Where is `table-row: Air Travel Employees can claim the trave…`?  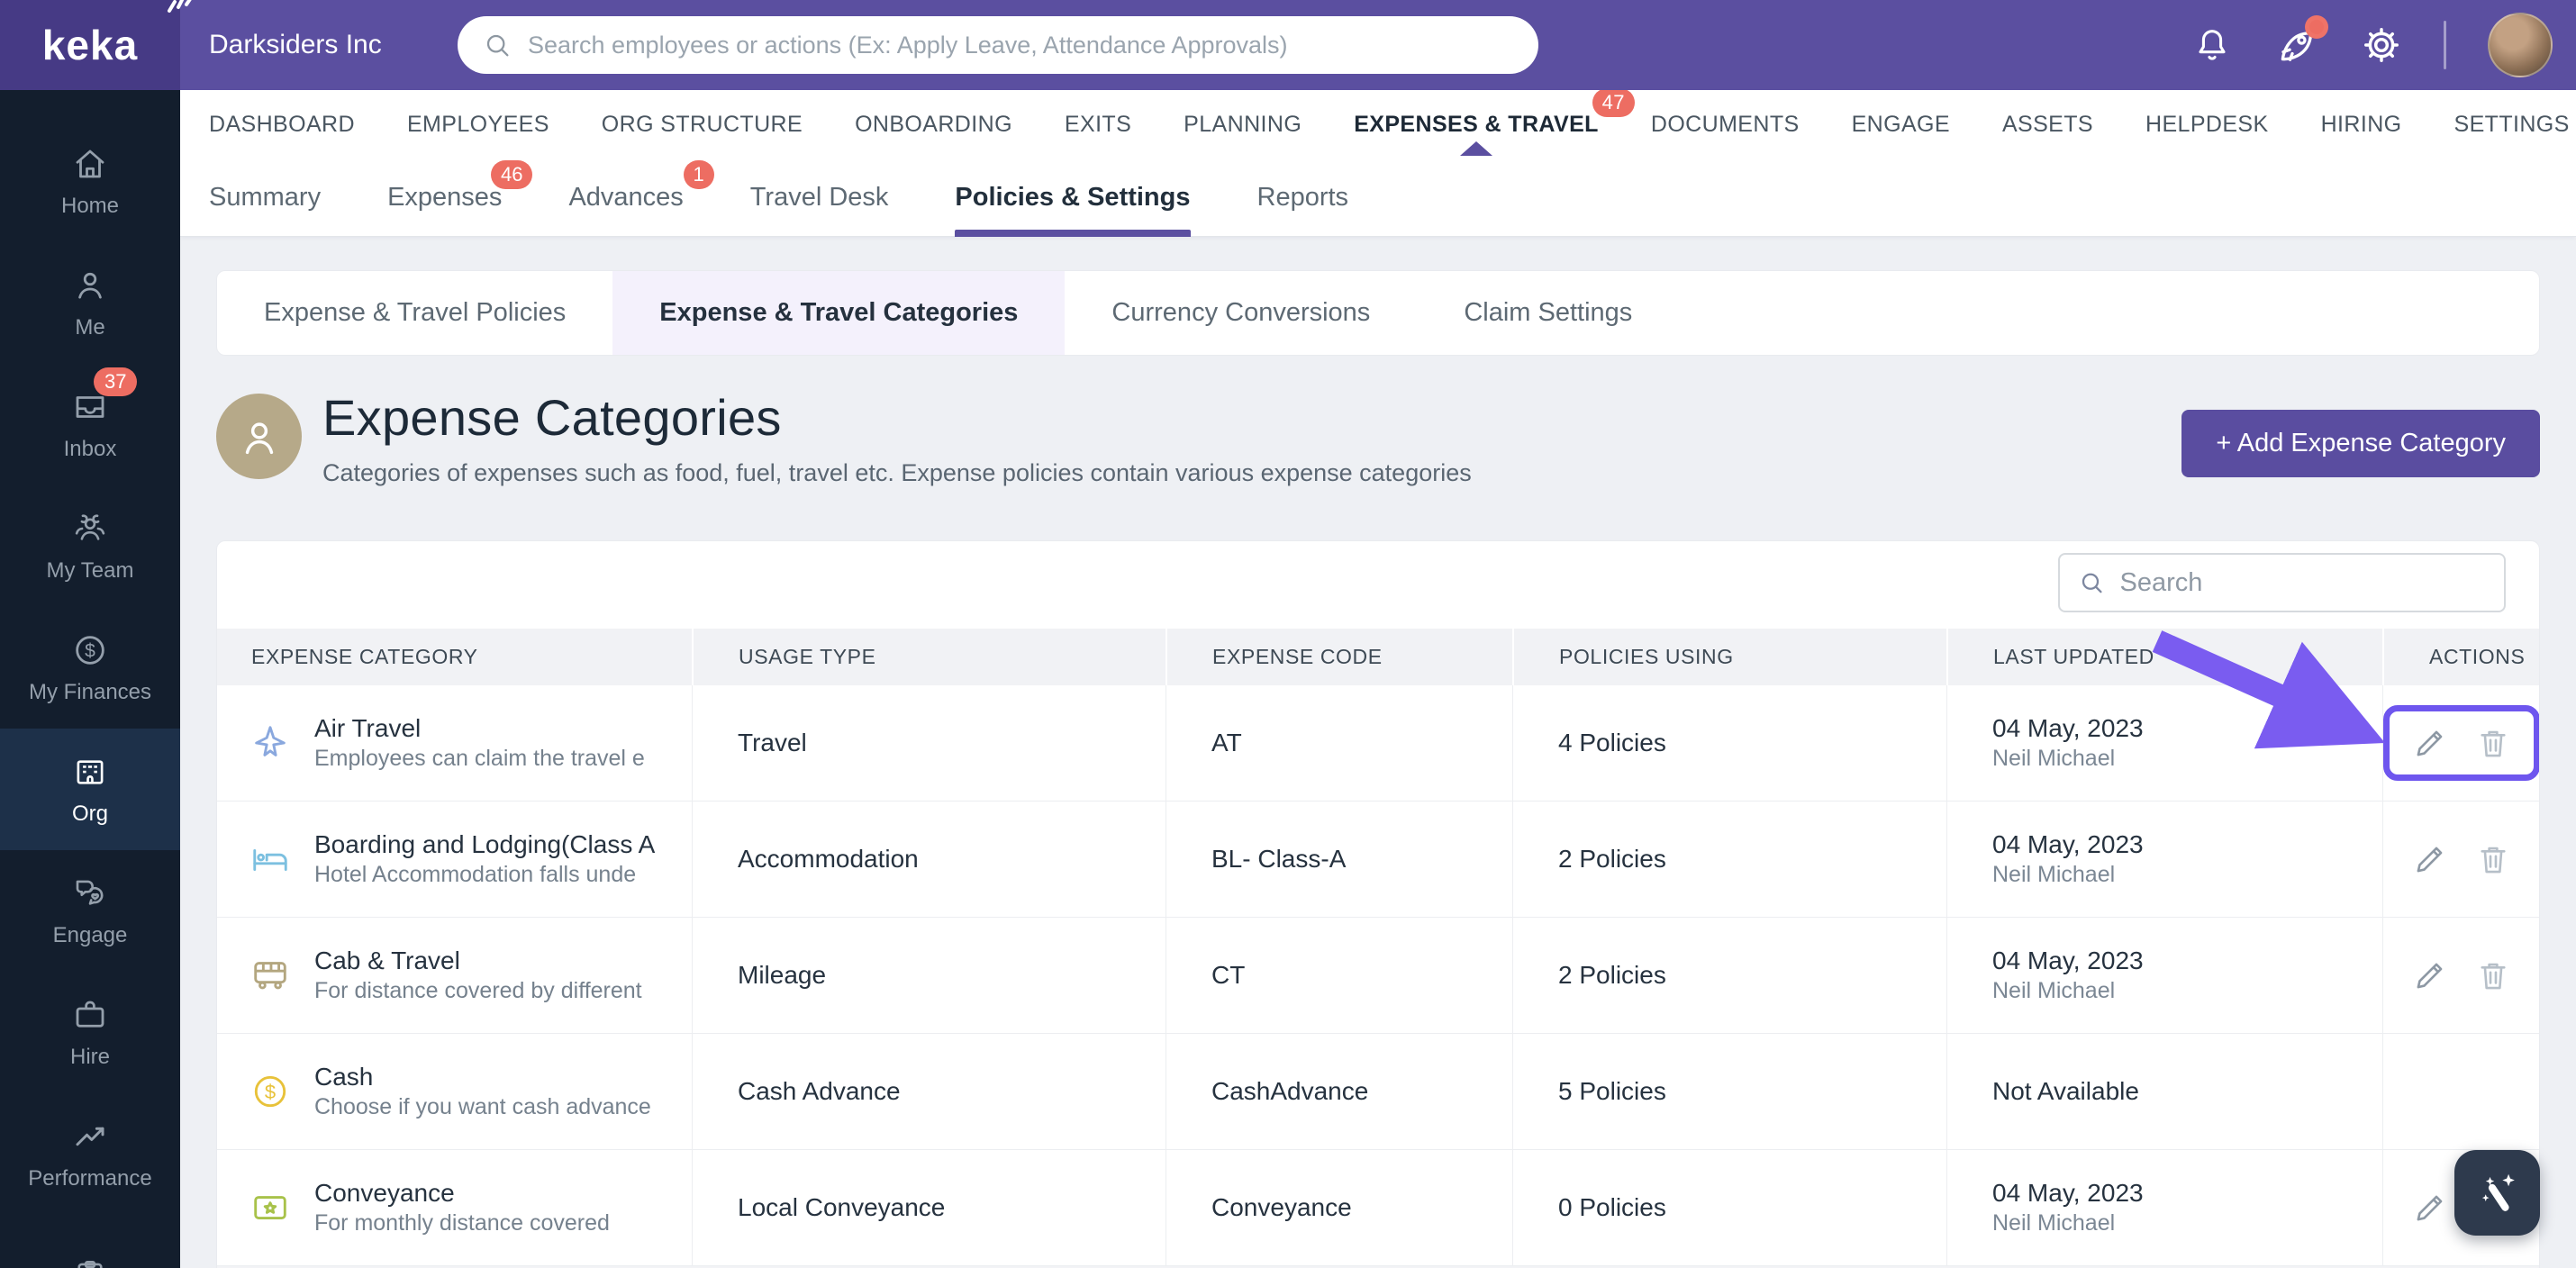
table-row: Air Travel Employees can claim the trave… is located at coordinates (1378, 743).